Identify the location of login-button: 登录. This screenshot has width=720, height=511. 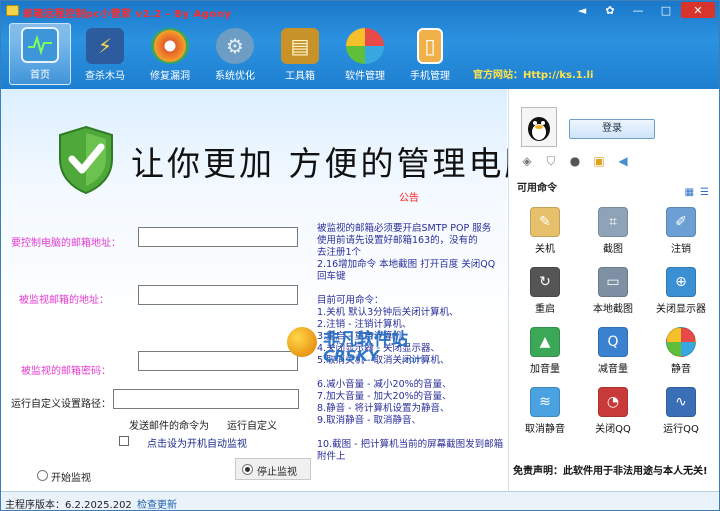
(612, 129).